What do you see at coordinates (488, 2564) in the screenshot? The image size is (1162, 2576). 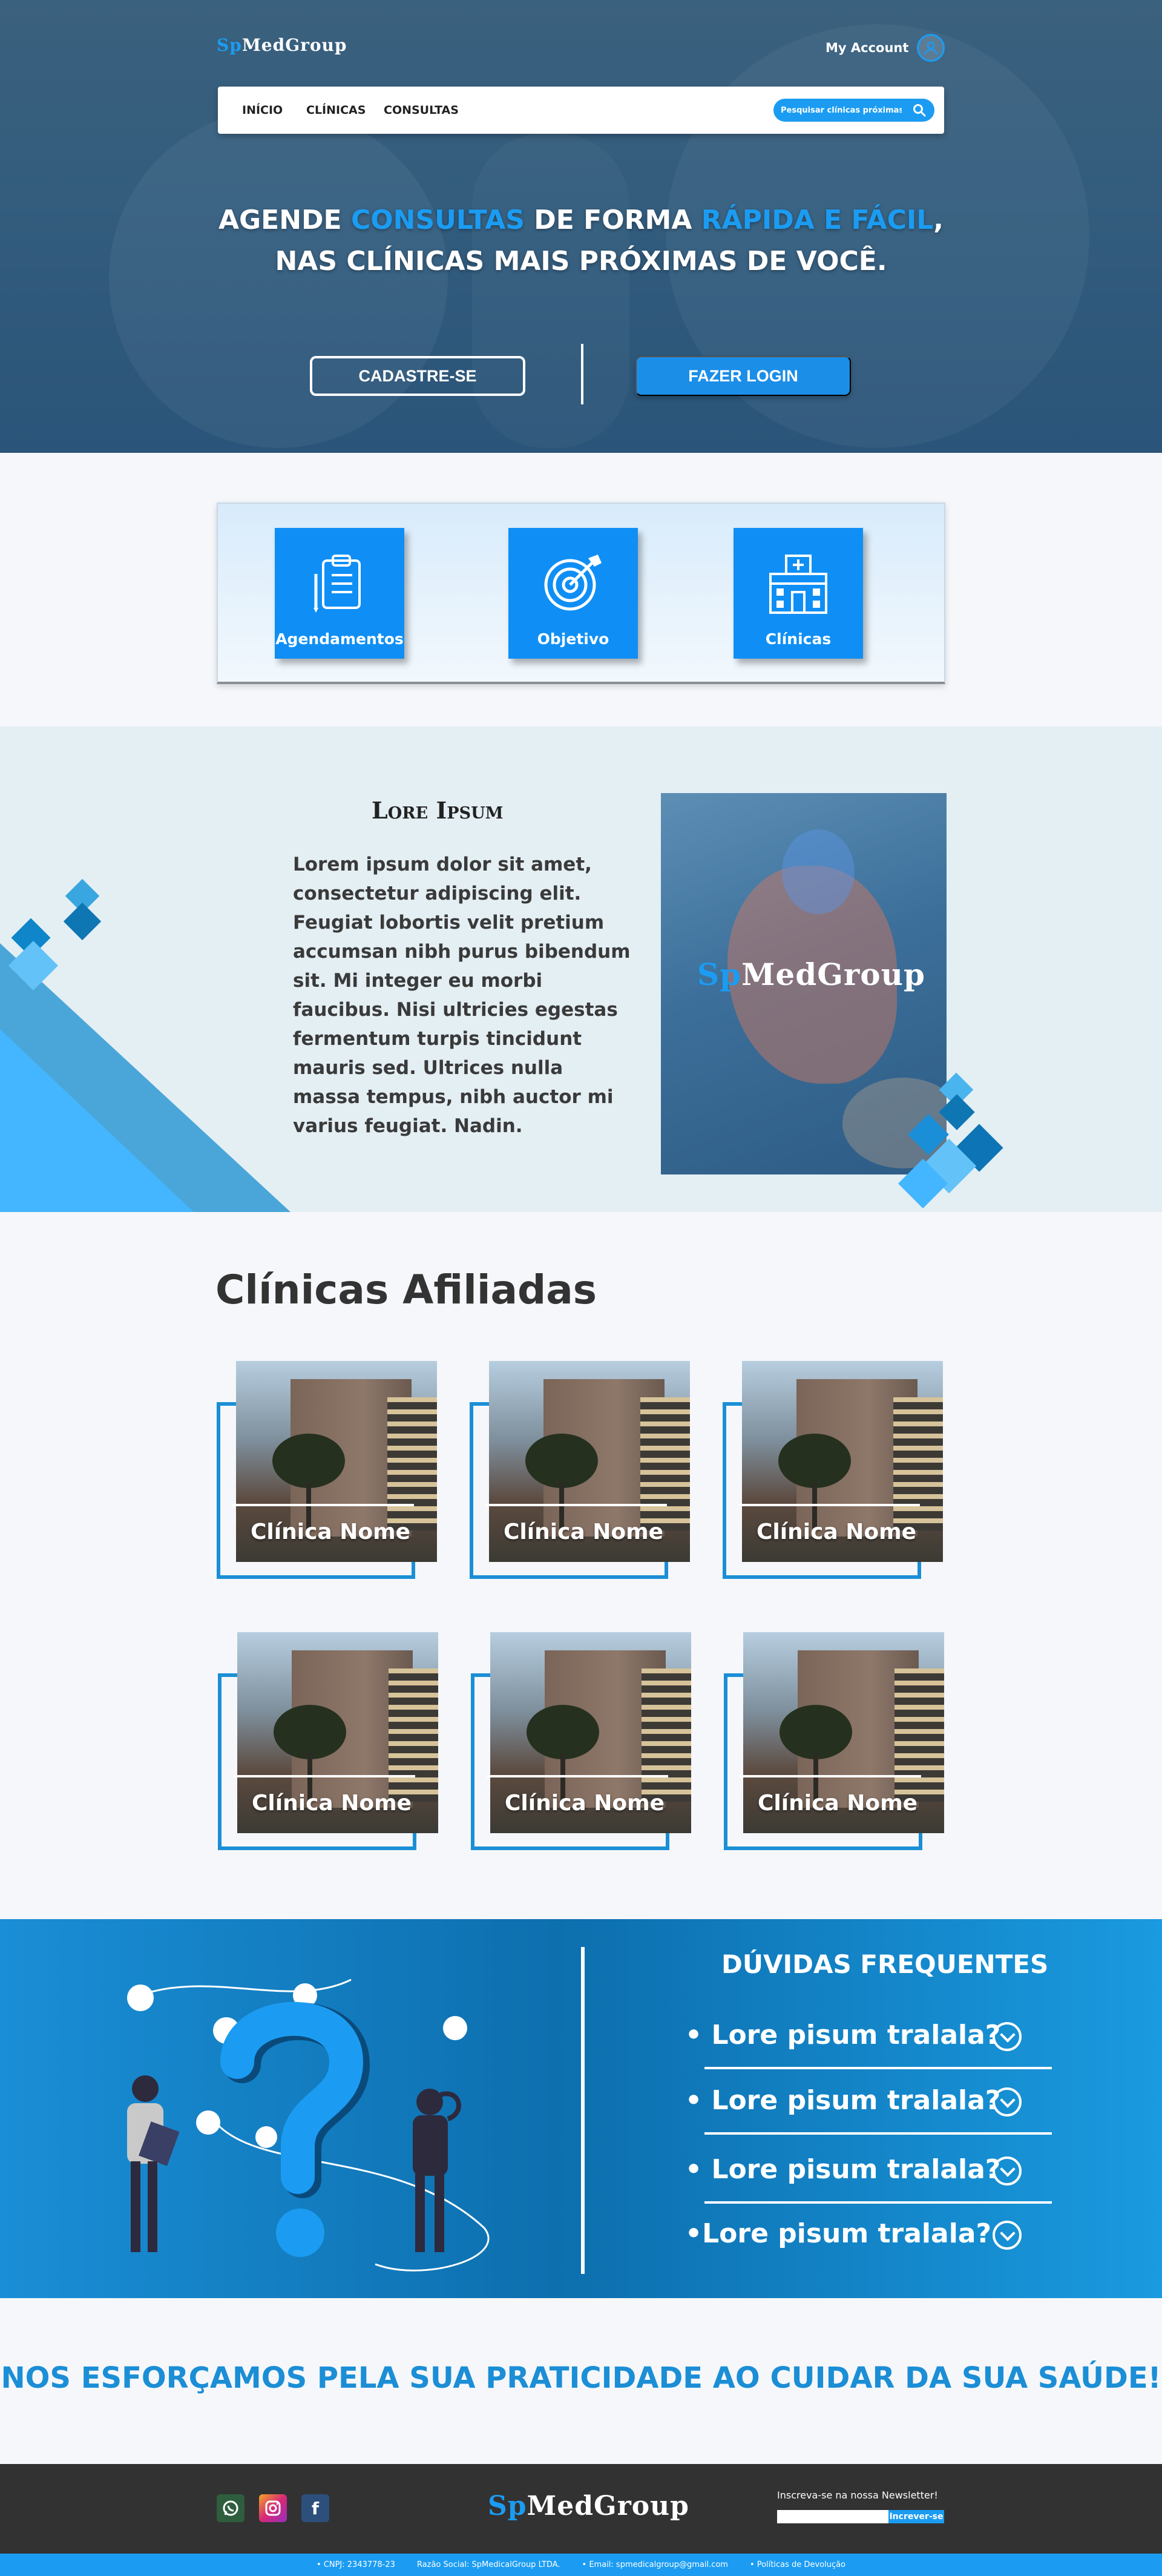 I see `company-name-text: Razão Social: SpMedicalGroup LTDA.` at bounding box center [488, 2564].